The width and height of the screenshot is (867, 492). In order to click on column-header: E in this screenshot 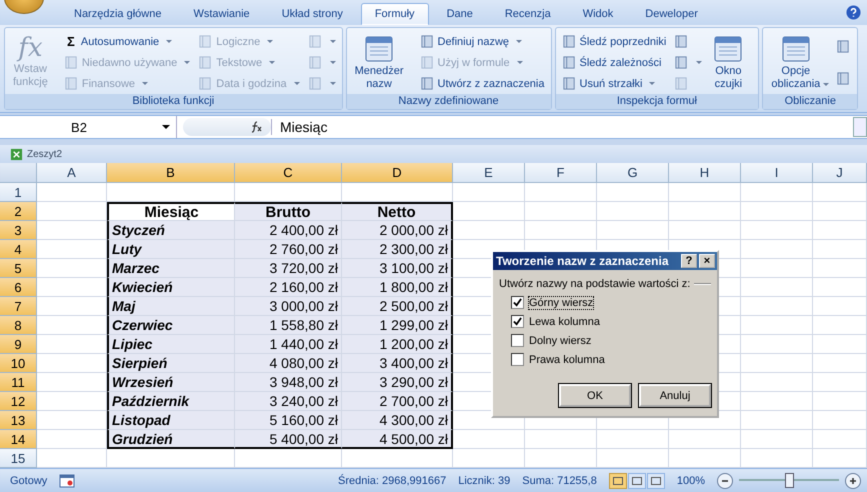, I will do `click(489, 173)`.